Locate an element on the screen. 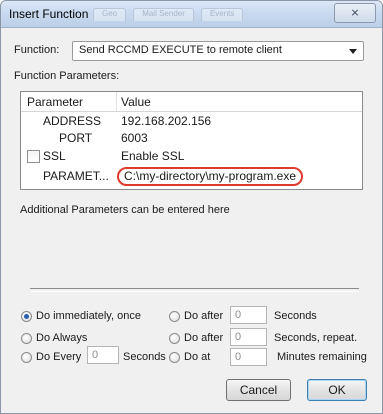 The width and height of the screenshot is (383, 414). radio-do-always is located at coordinates (26, 338).